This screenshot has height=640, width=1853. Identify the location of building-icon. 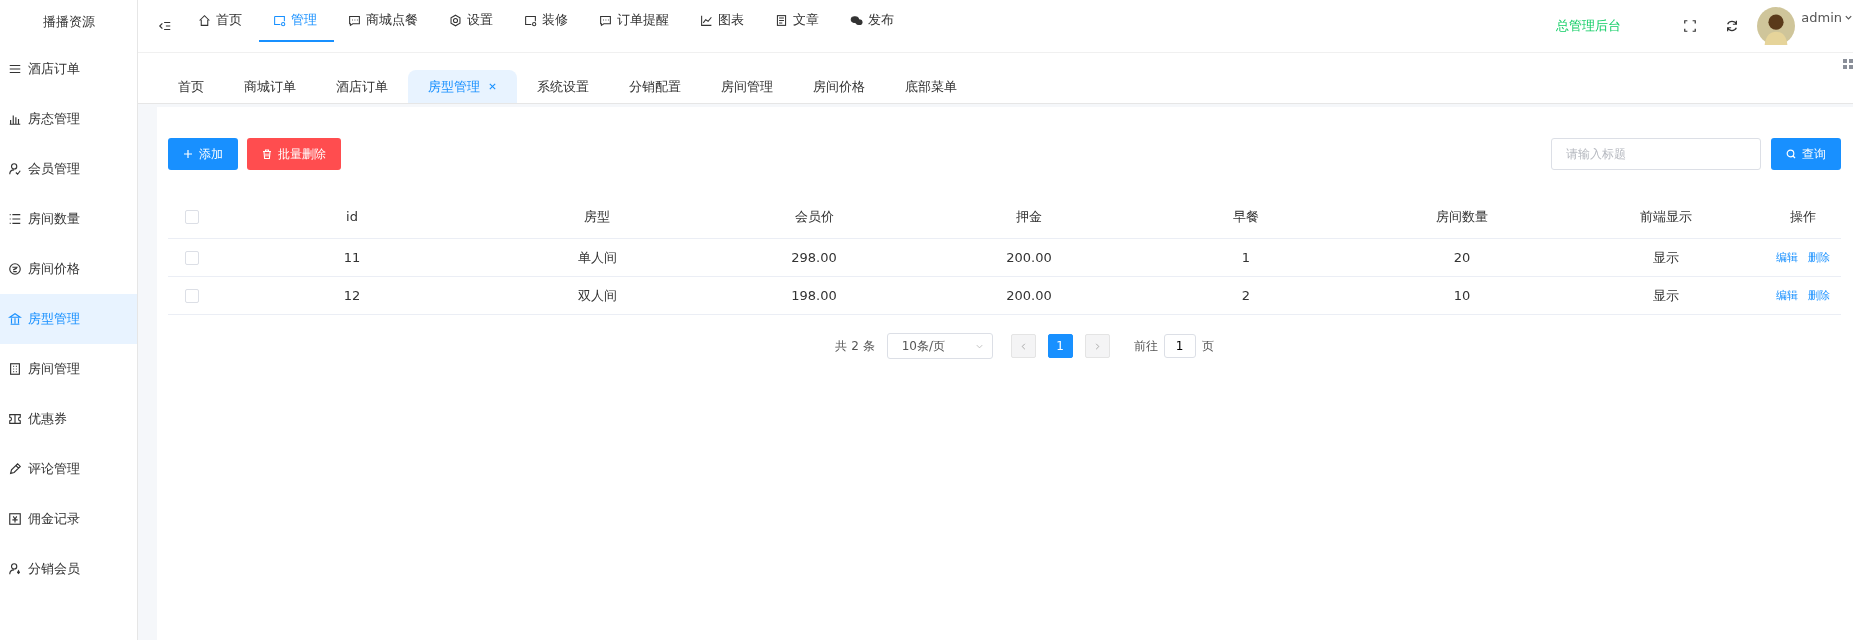
(15, 369).